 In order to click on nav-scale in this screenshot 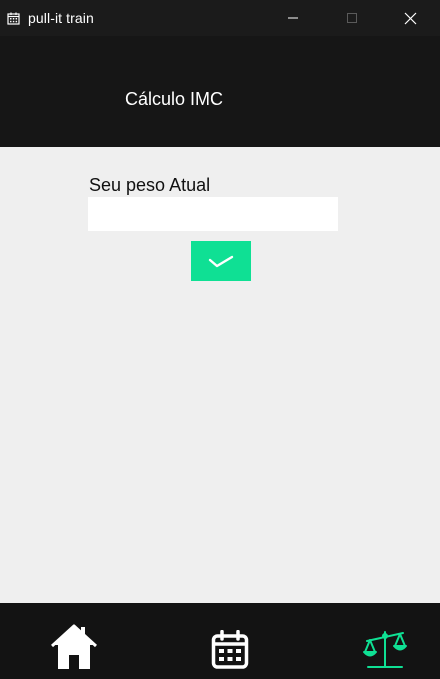, I will do `click(385, 641)`.